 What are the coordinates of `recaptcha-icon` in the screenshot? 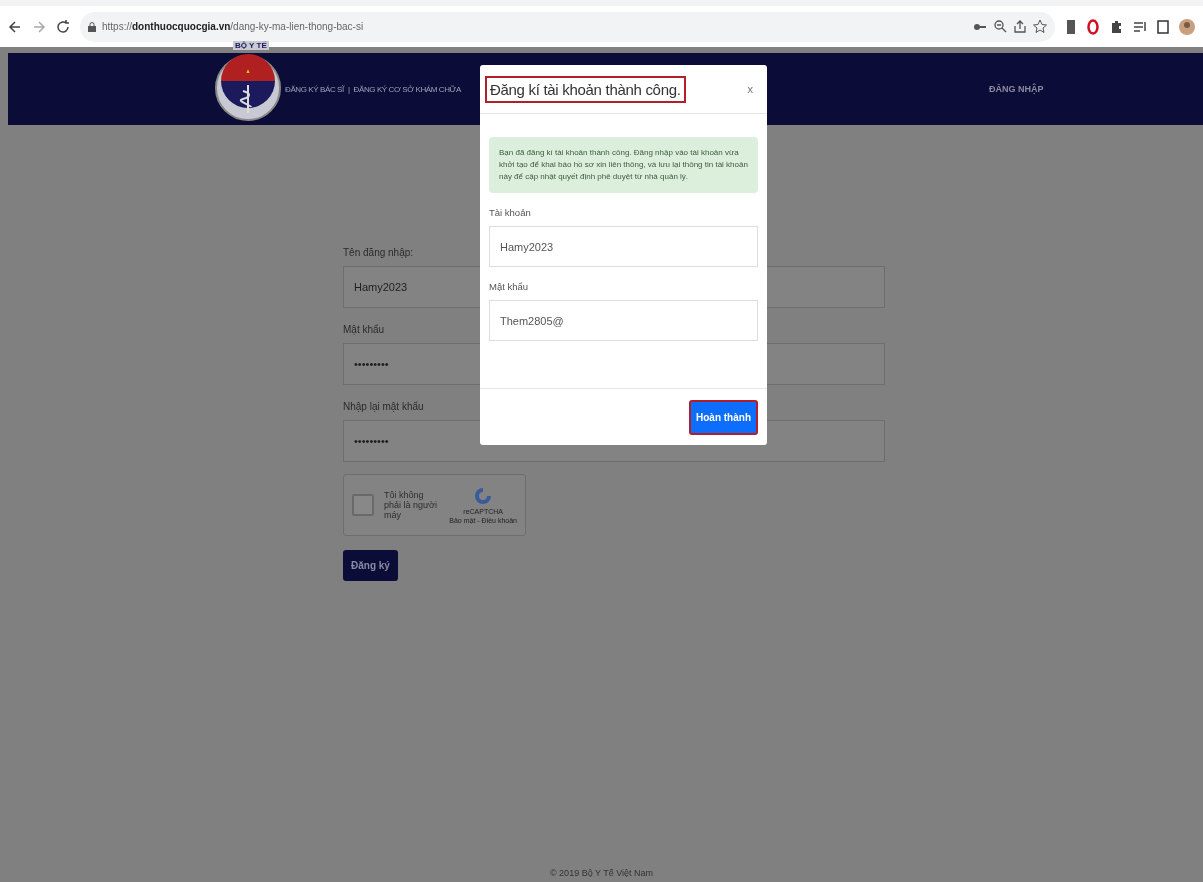 It's located at (483, 496).